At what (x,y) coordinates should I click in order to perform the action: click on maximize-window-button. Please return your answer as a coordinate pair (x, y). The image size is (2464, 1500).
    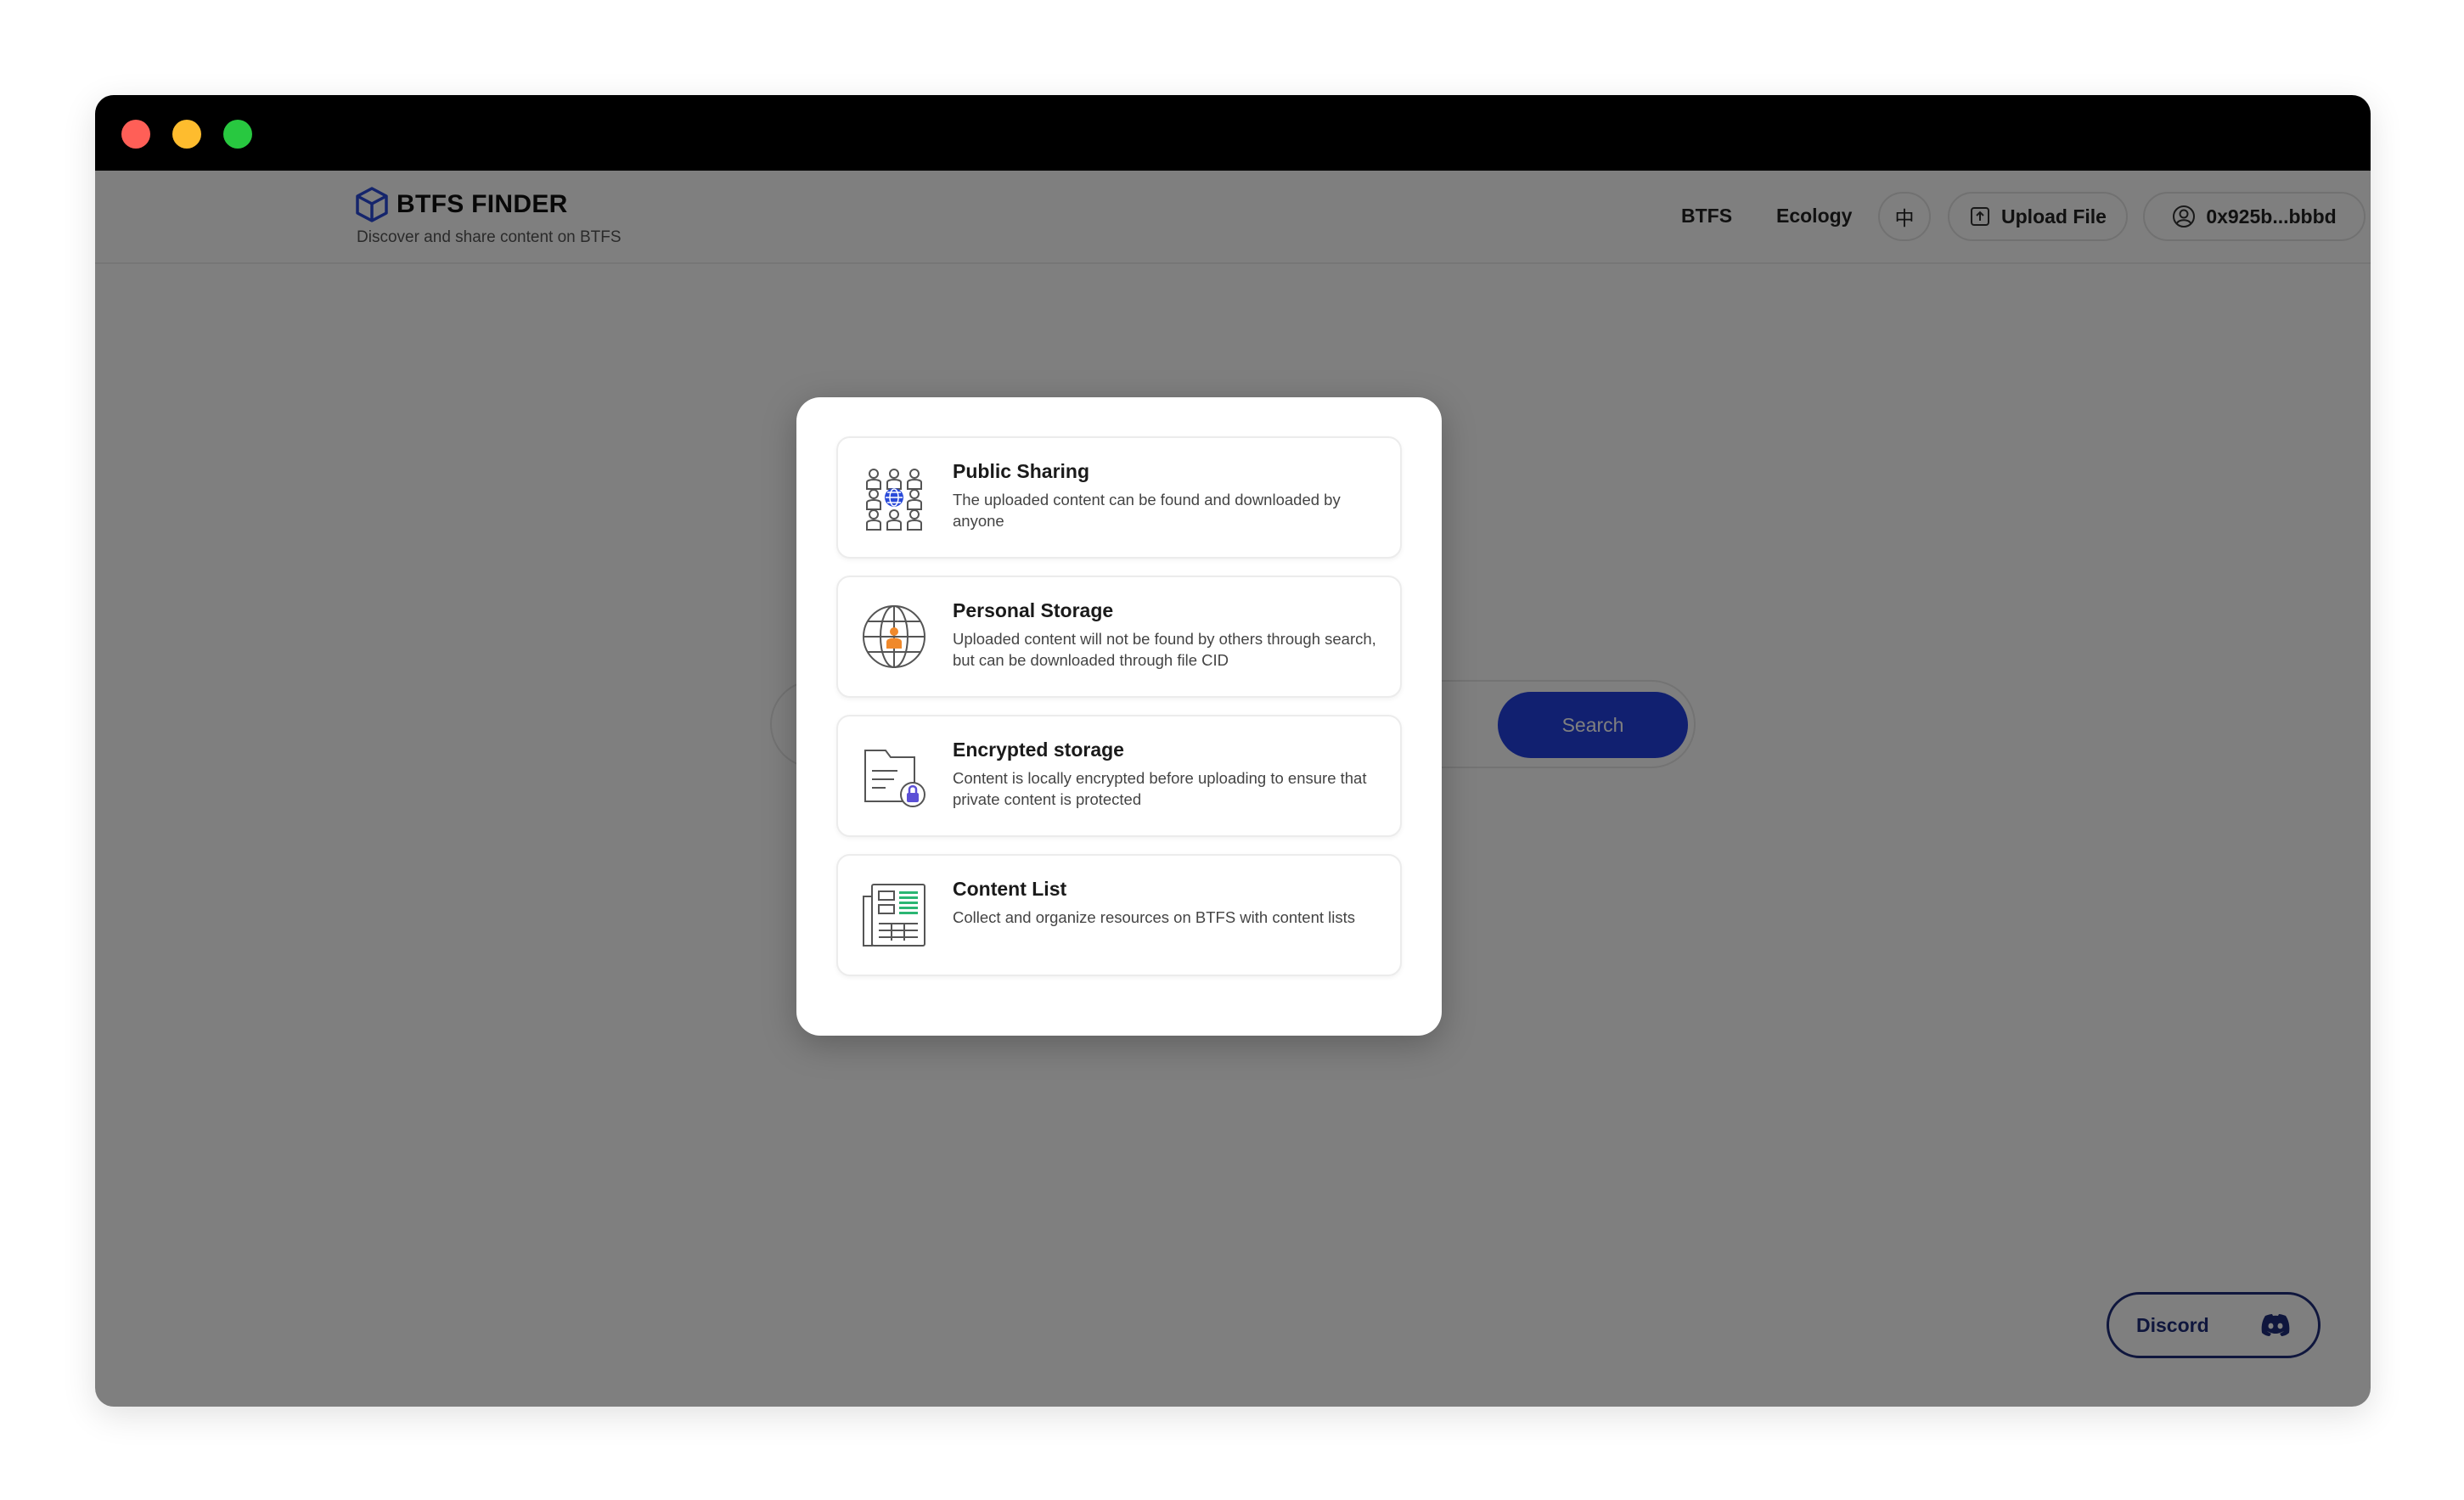
    Looking at the image, I should click on (237, 134).